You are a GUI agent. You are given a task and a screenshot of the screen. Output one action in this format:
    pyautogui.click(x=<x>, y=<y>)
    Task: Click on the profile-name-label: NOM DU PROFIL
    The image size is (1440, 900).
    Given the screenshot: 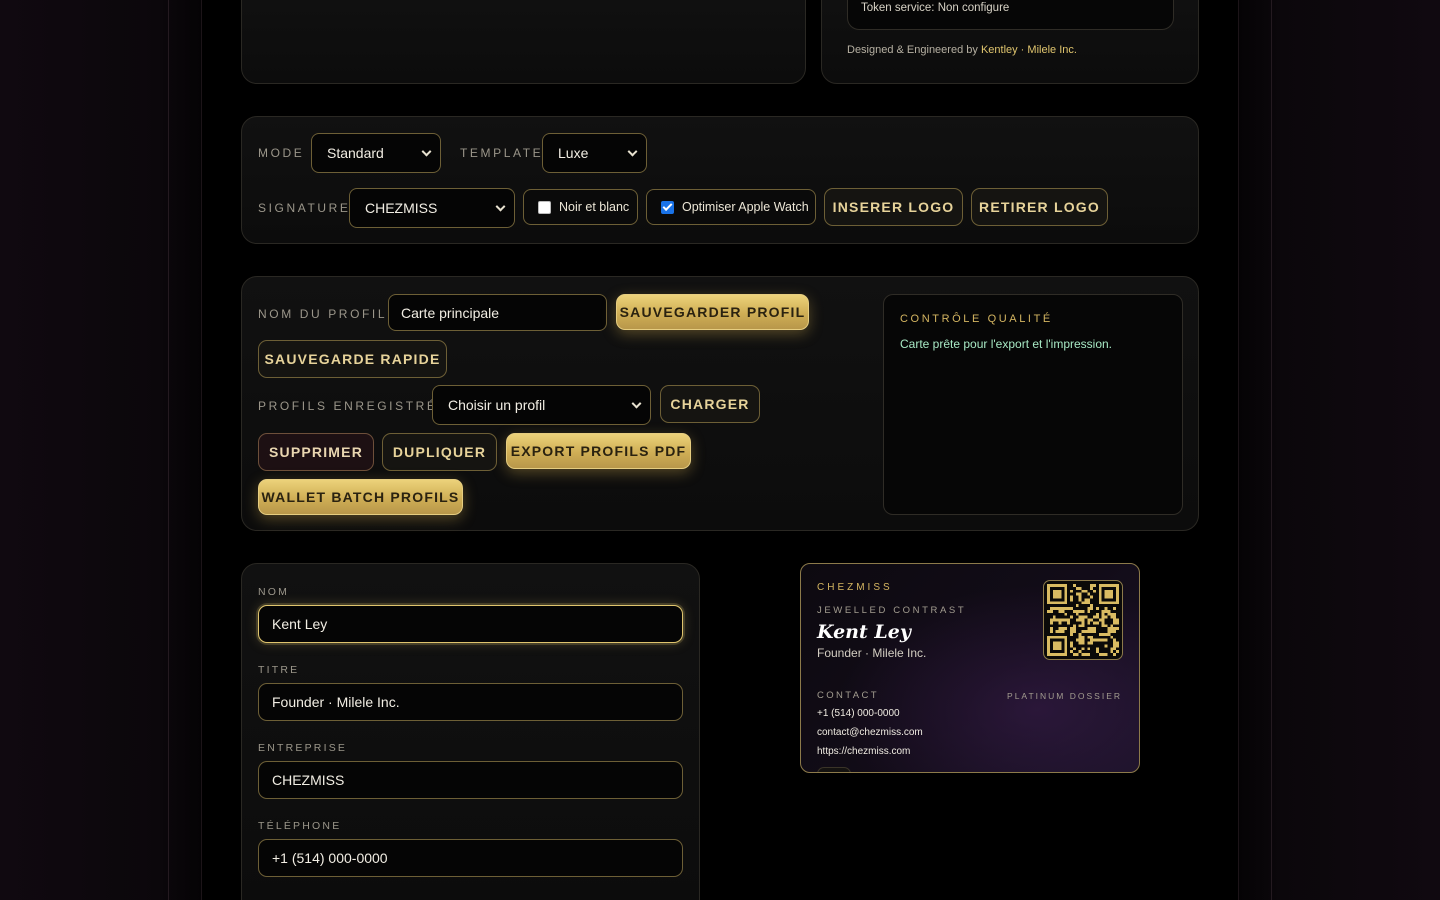 What is the action you would take?
    pyautogui.click(x=323, y=314)
    